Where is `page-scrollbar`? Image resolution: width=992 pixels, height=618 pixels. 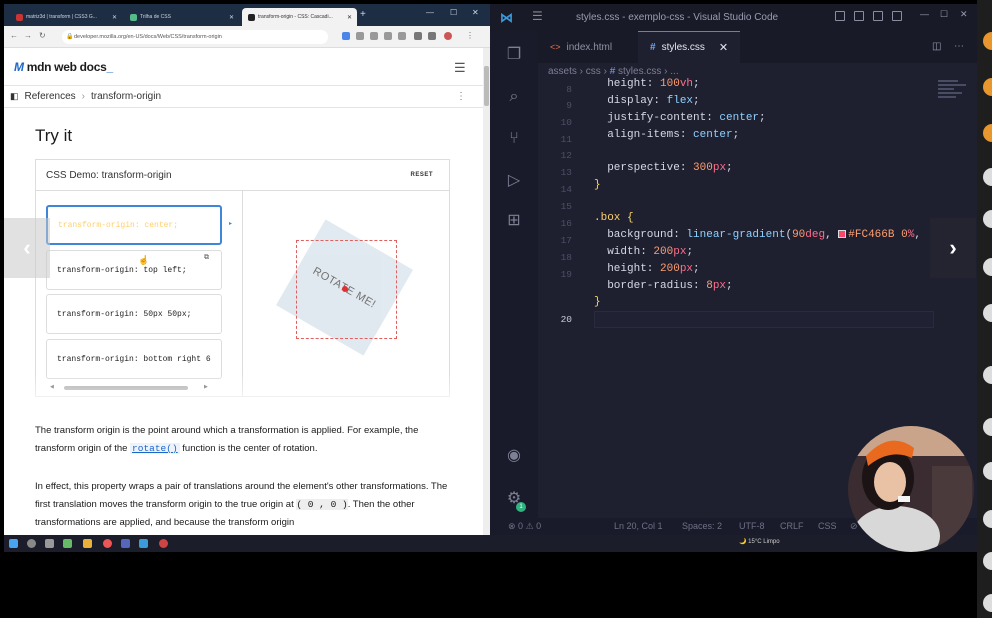
page-scrollbar is located at coordinates (486, 291).